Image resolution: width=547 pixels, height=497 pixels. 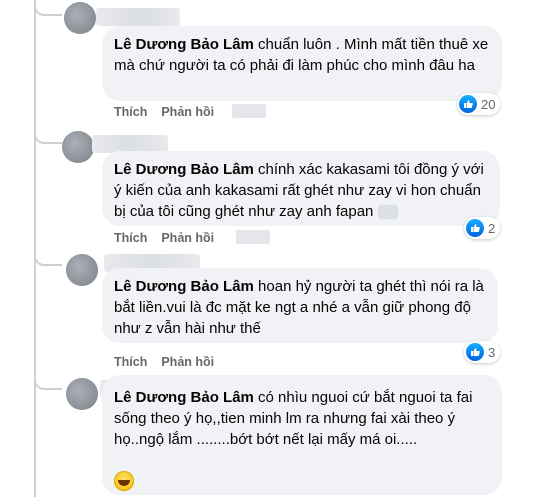 I want to click on thread-line, so click(x=35, y=248).